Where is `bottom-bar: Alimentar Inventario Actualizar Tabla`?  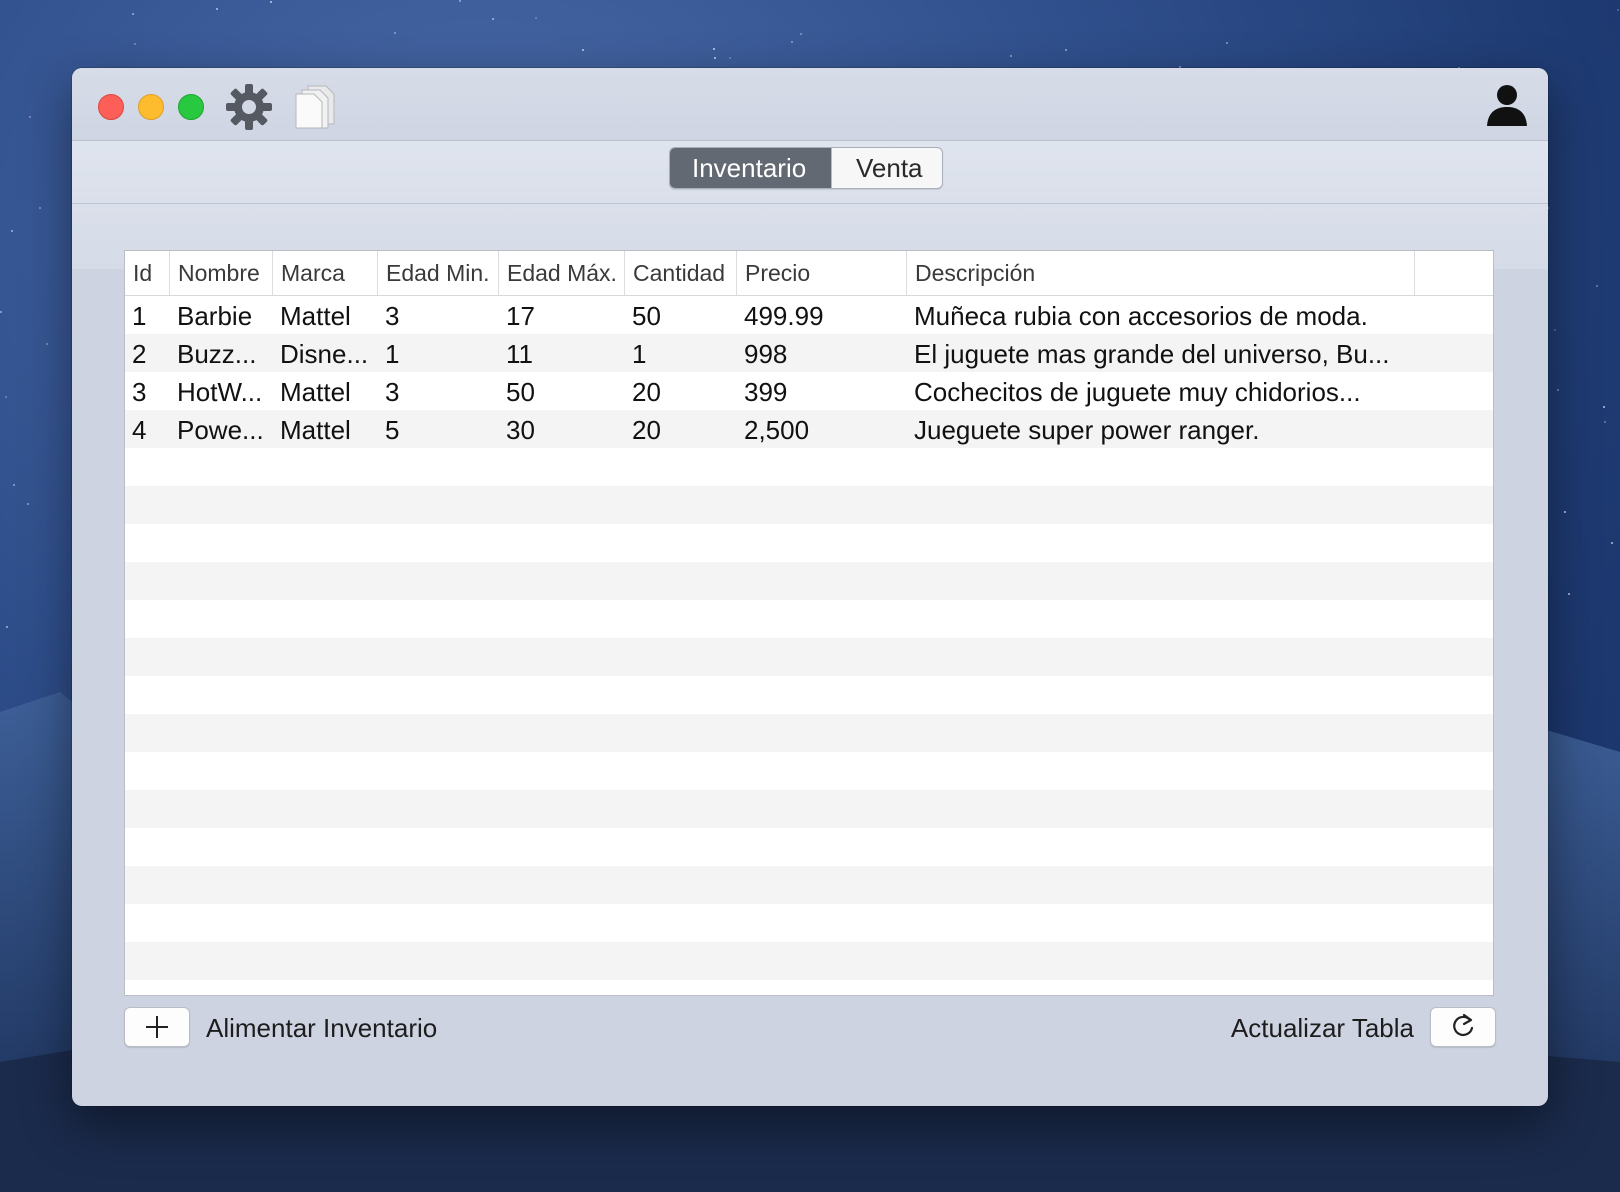
bottom-bar: Alimentar Inventario Actualizar Tabla is located at coordinates (810, 1027).